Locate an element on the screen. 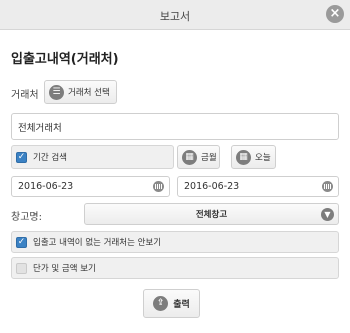 The height and width of the screenshot is (333, 350). print-button: ⇪ 출력 is located at coordinates (171, 303).